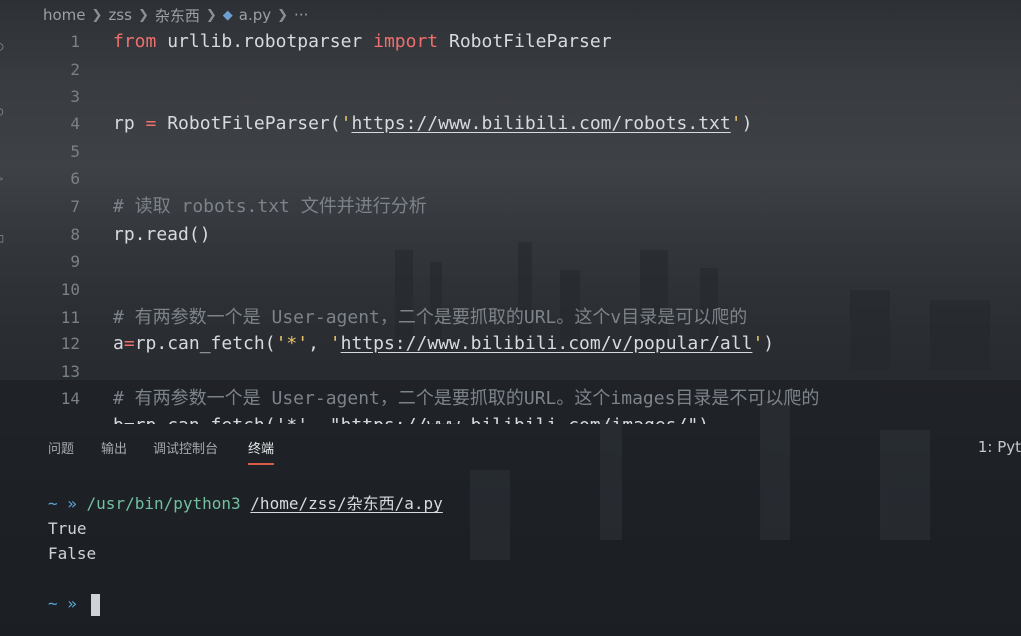  I want to click on line-number: 14, so click(70, 398).